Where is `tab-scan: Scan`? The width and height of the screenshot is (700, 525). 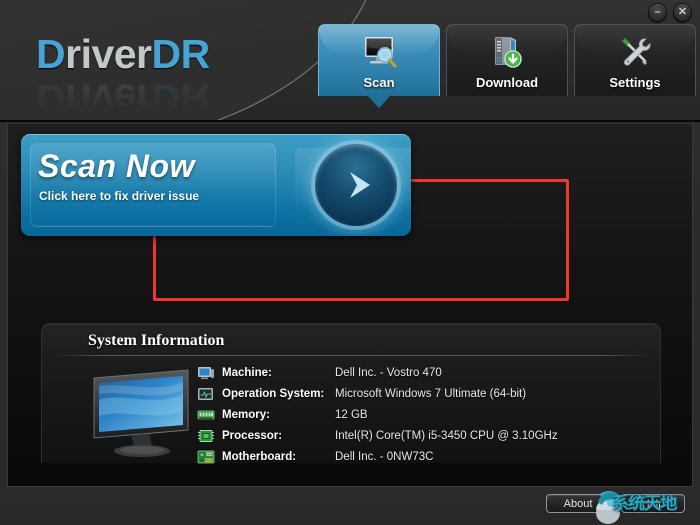
tab-scan: Scan is located at coordinates (379, 66).